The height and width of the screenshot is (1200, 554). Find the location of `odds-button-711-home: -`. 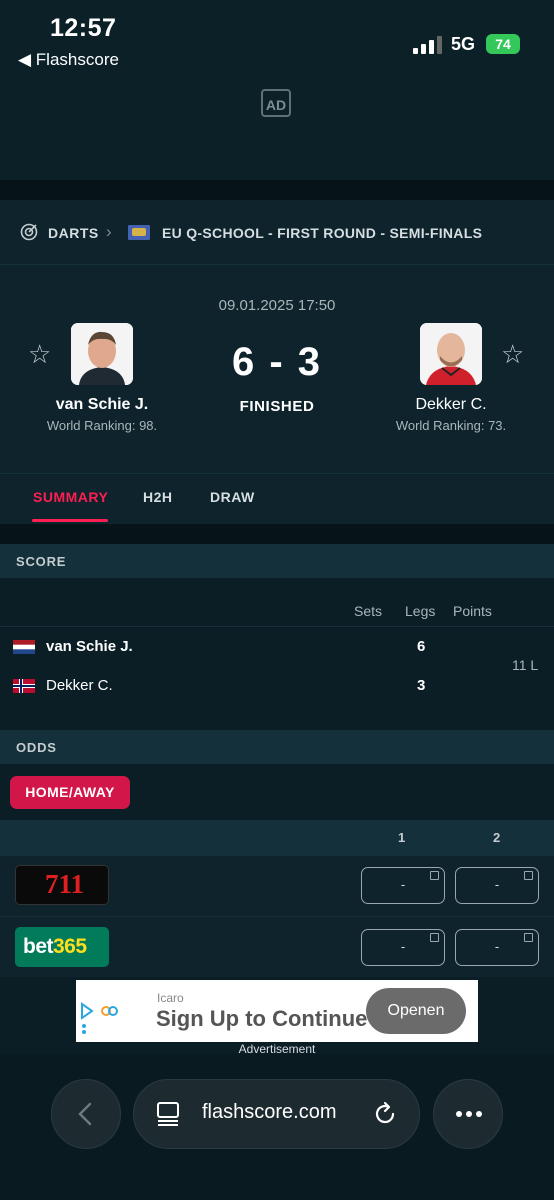

odds-button-711-home: - is located at coordinates (403, 885).